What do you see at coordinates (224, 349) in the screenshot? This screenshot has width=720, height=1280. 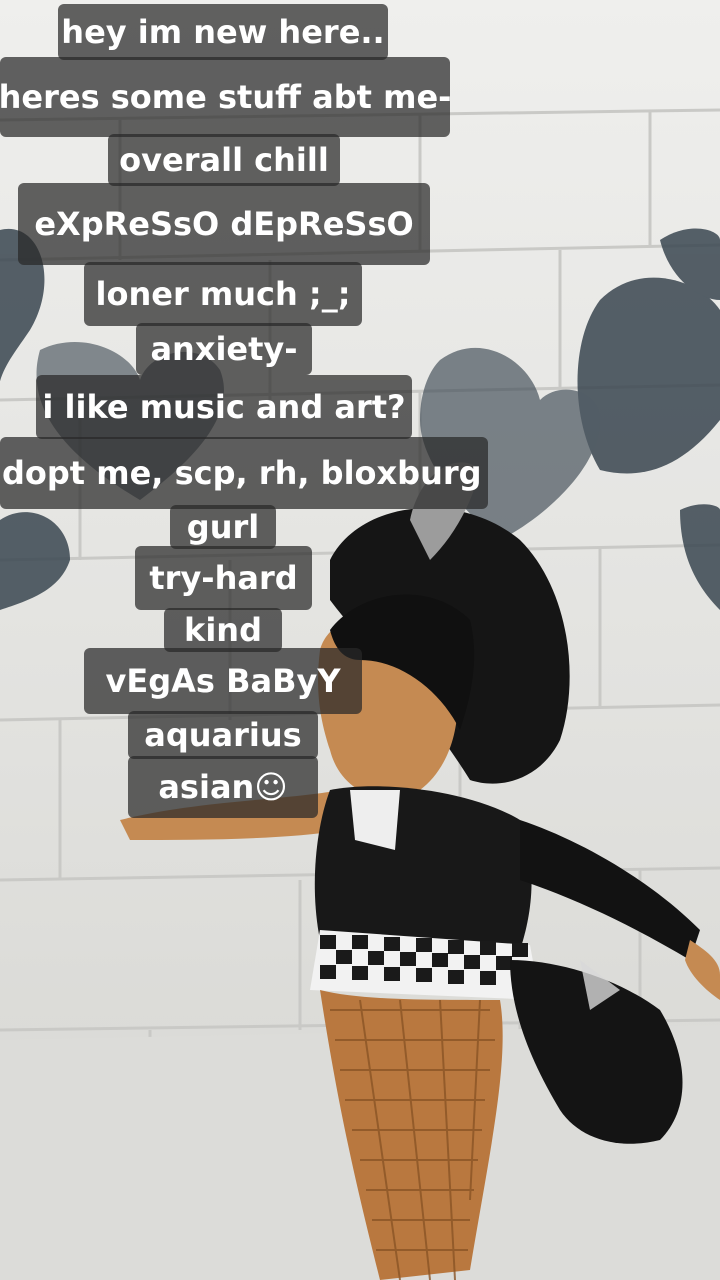 I see `caption-line: anxiety-` at bounding box center [224, 349].